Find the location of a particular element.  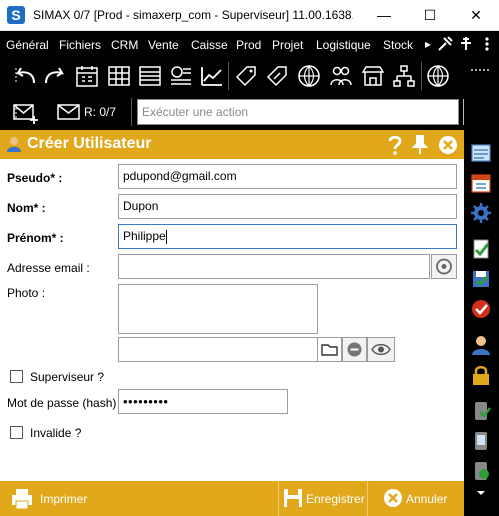

view-photo-button is located at coordinates (381, 349).